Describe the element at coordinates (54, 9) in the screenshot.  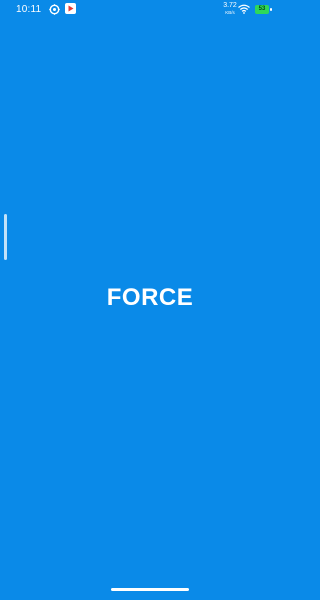
I see `settings-icon` at that location.